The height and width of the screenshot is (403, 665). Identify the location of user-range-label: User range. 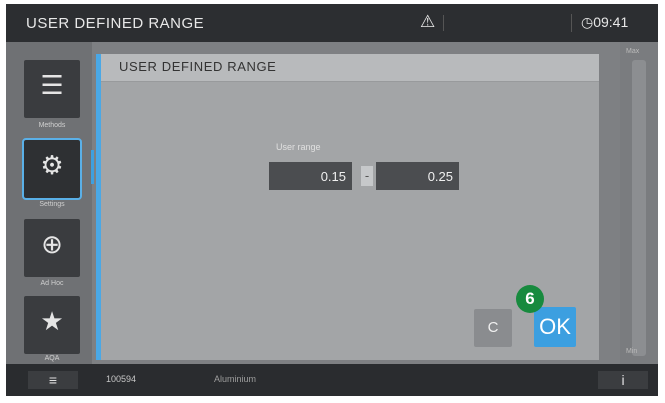
(298, 147).